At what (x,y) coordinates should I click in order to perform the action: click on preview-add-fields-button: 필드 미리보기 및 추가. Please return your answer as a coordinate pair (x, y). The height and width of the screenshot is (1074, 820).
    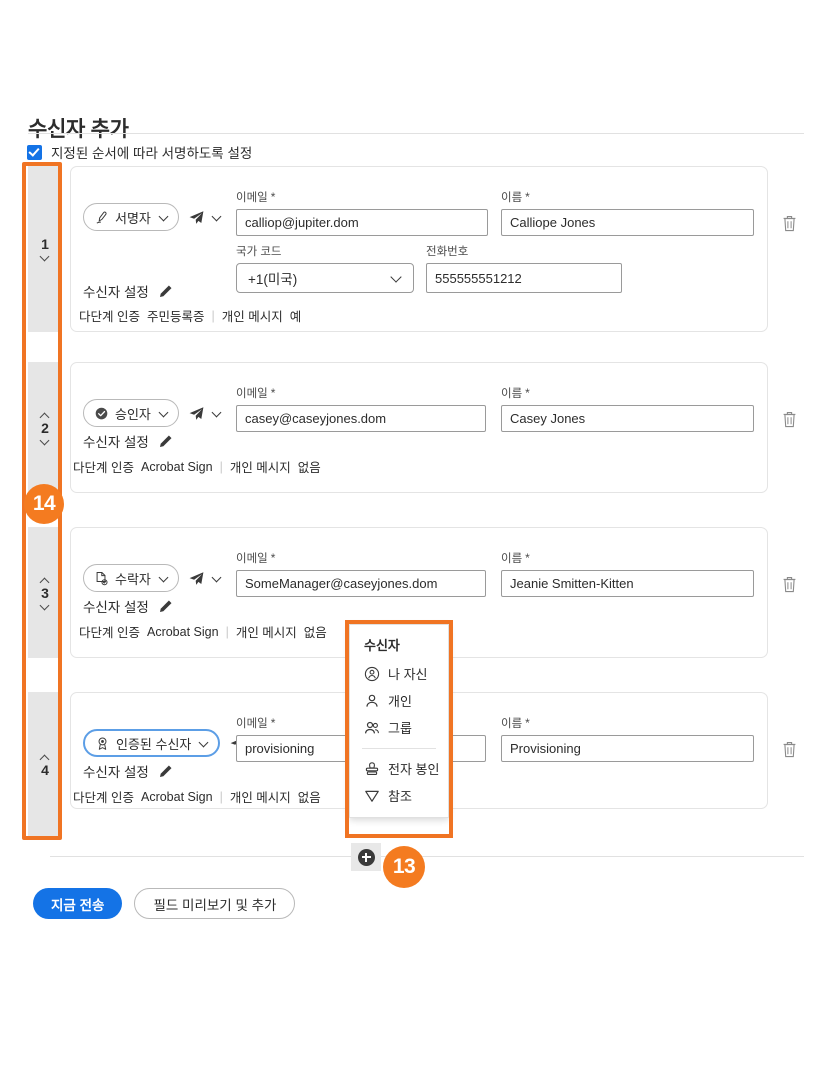
    Looking at the image, I should click on (215, 903).